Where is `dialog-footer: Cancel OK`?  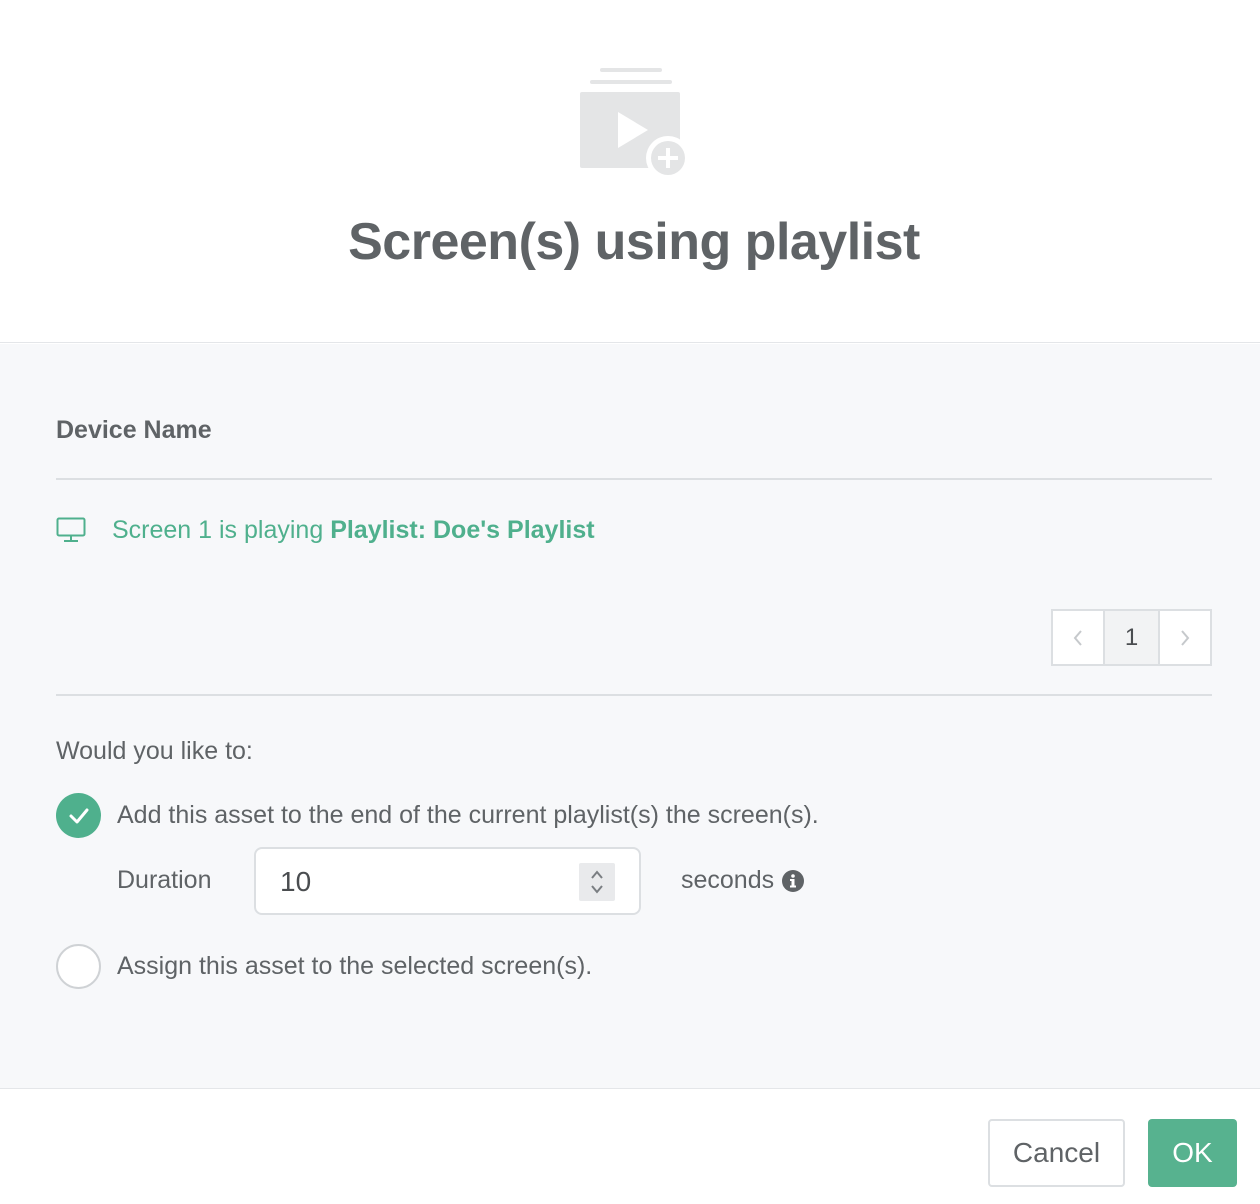 dialog-footer: Cancel OK is located at coordinates (630, 1147).